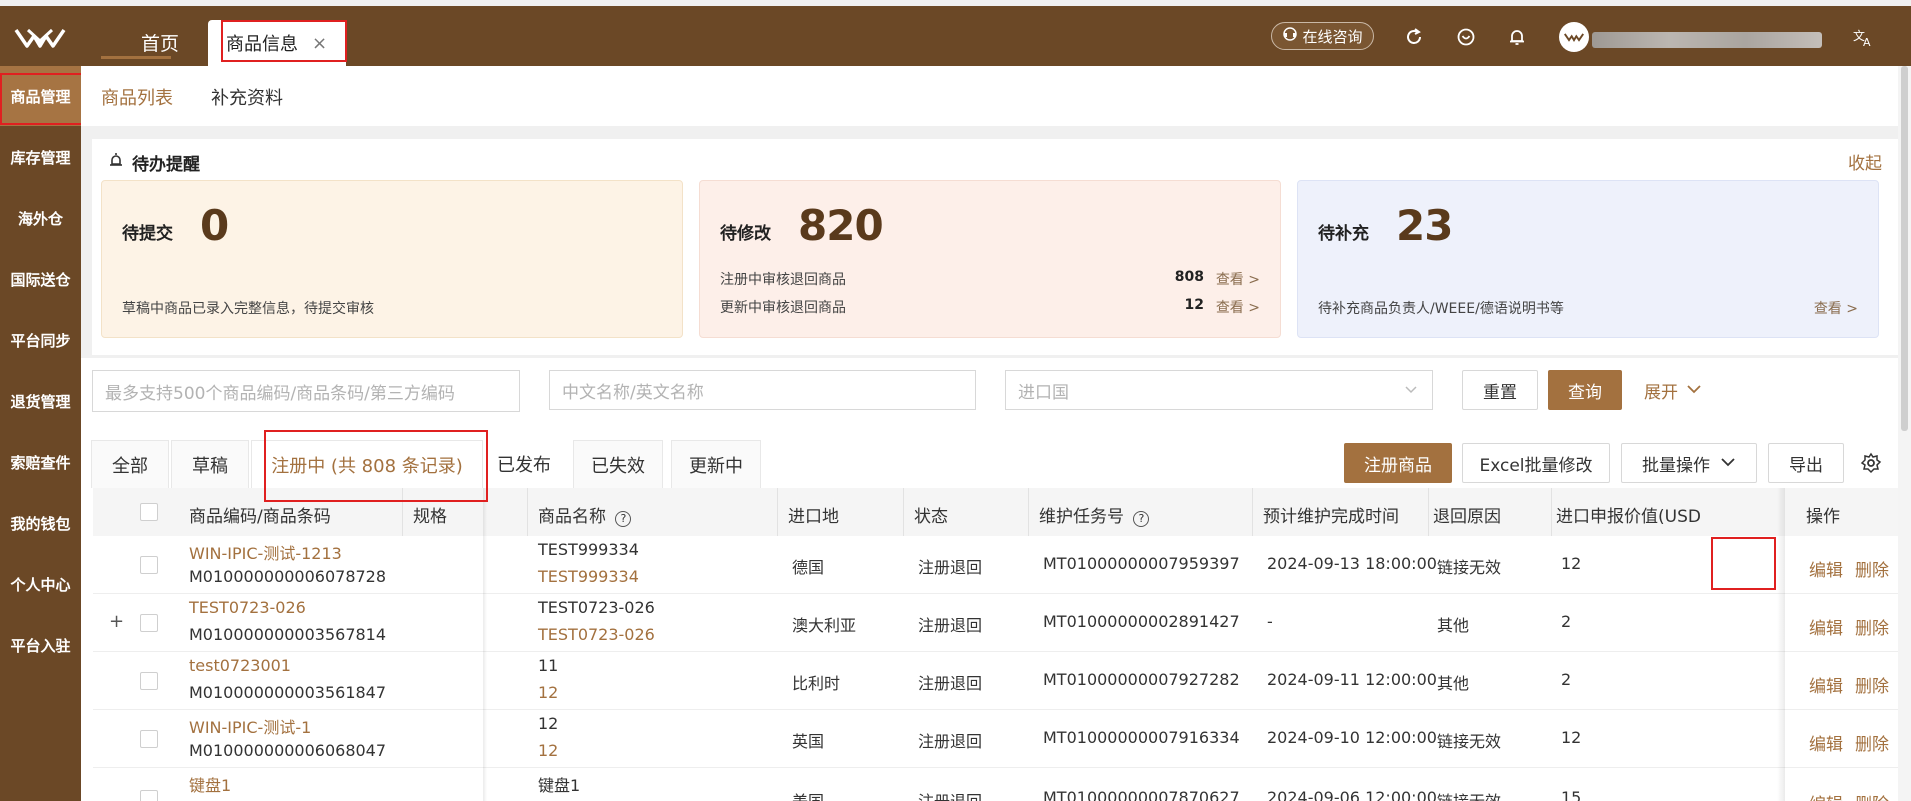  What do you see at coordinates (40, 584) in the screenshot?
I see `sidebar-item-personal-center: 个人中心` at bounding box center [40, 584].